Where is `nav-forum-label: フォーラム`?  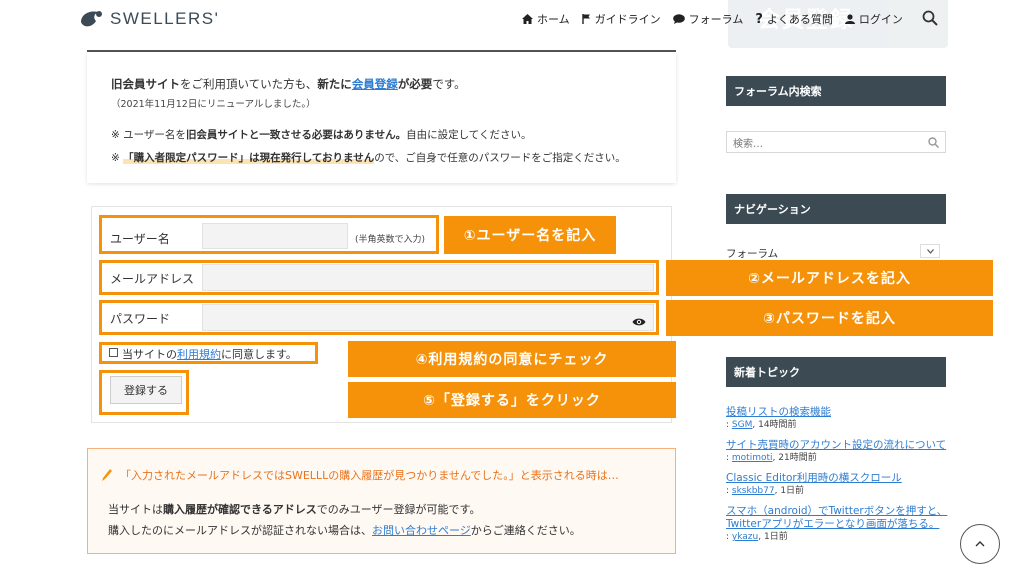 nav-forum-label: フォーラム is located at coordinates (716, 19).